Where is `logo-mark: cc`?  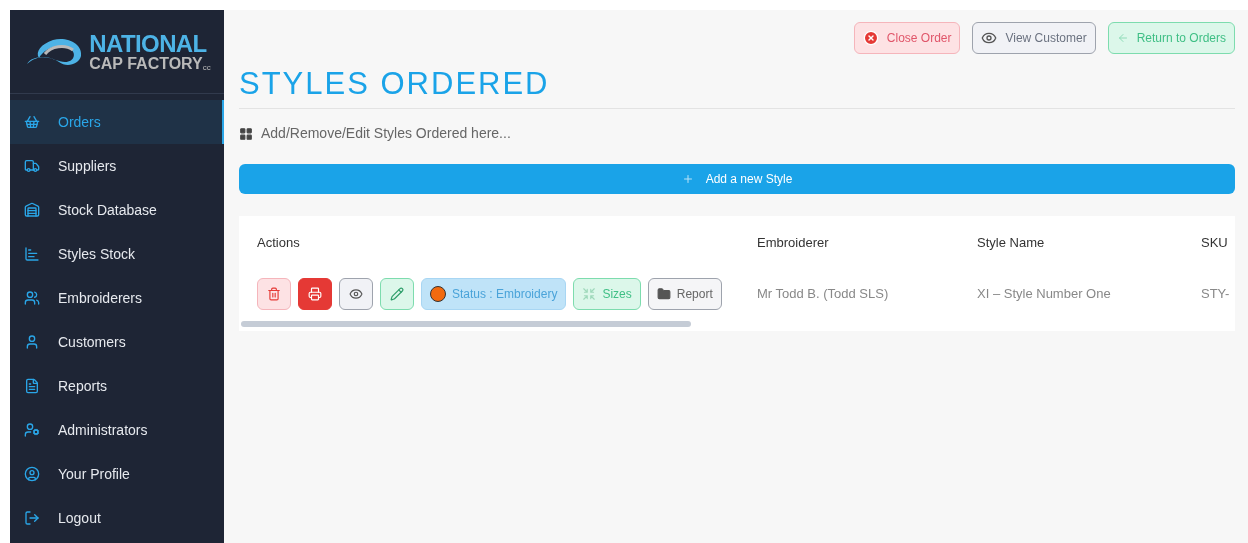 logo-mark: cc is located at coordinates (206, 67).